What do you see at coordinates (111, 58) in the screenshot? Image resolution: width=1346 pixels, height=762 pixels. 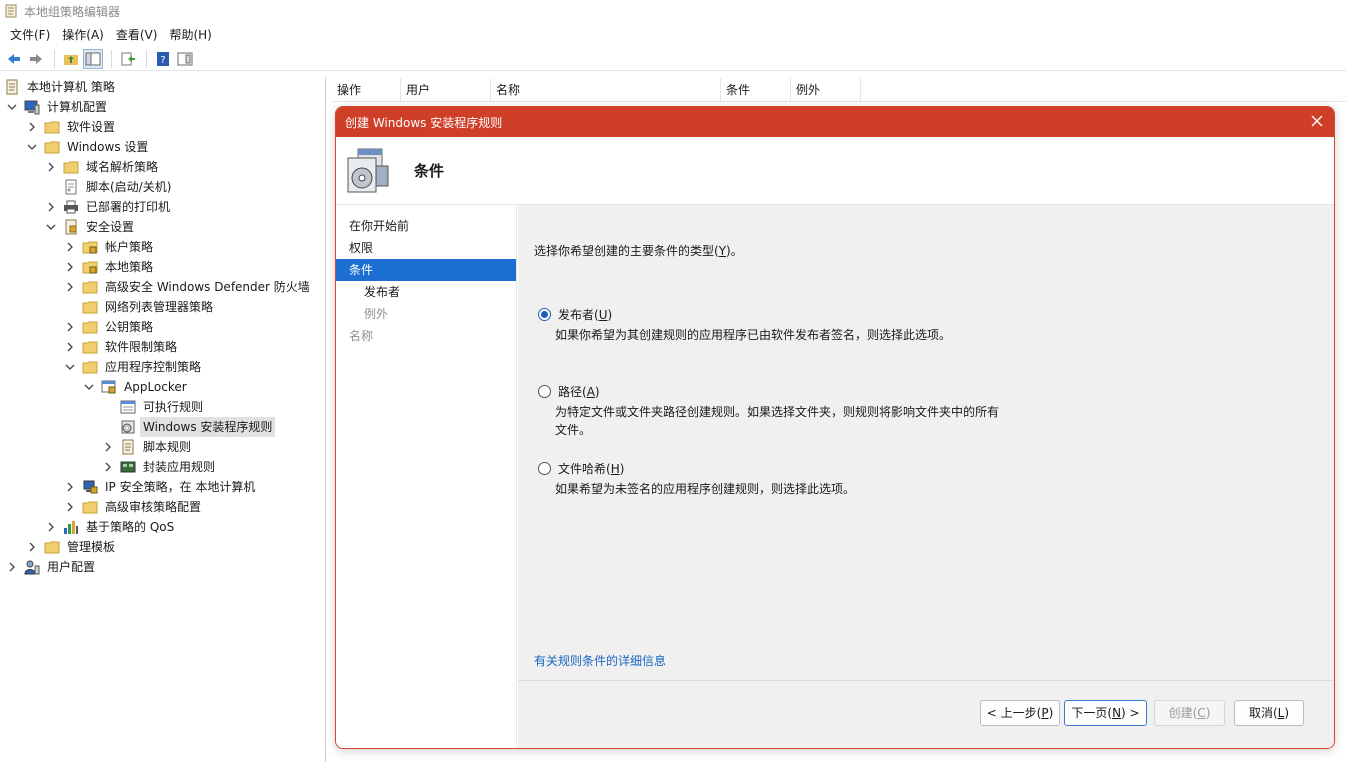 I see `toolbar-separator` at bounding box center [111, 58].